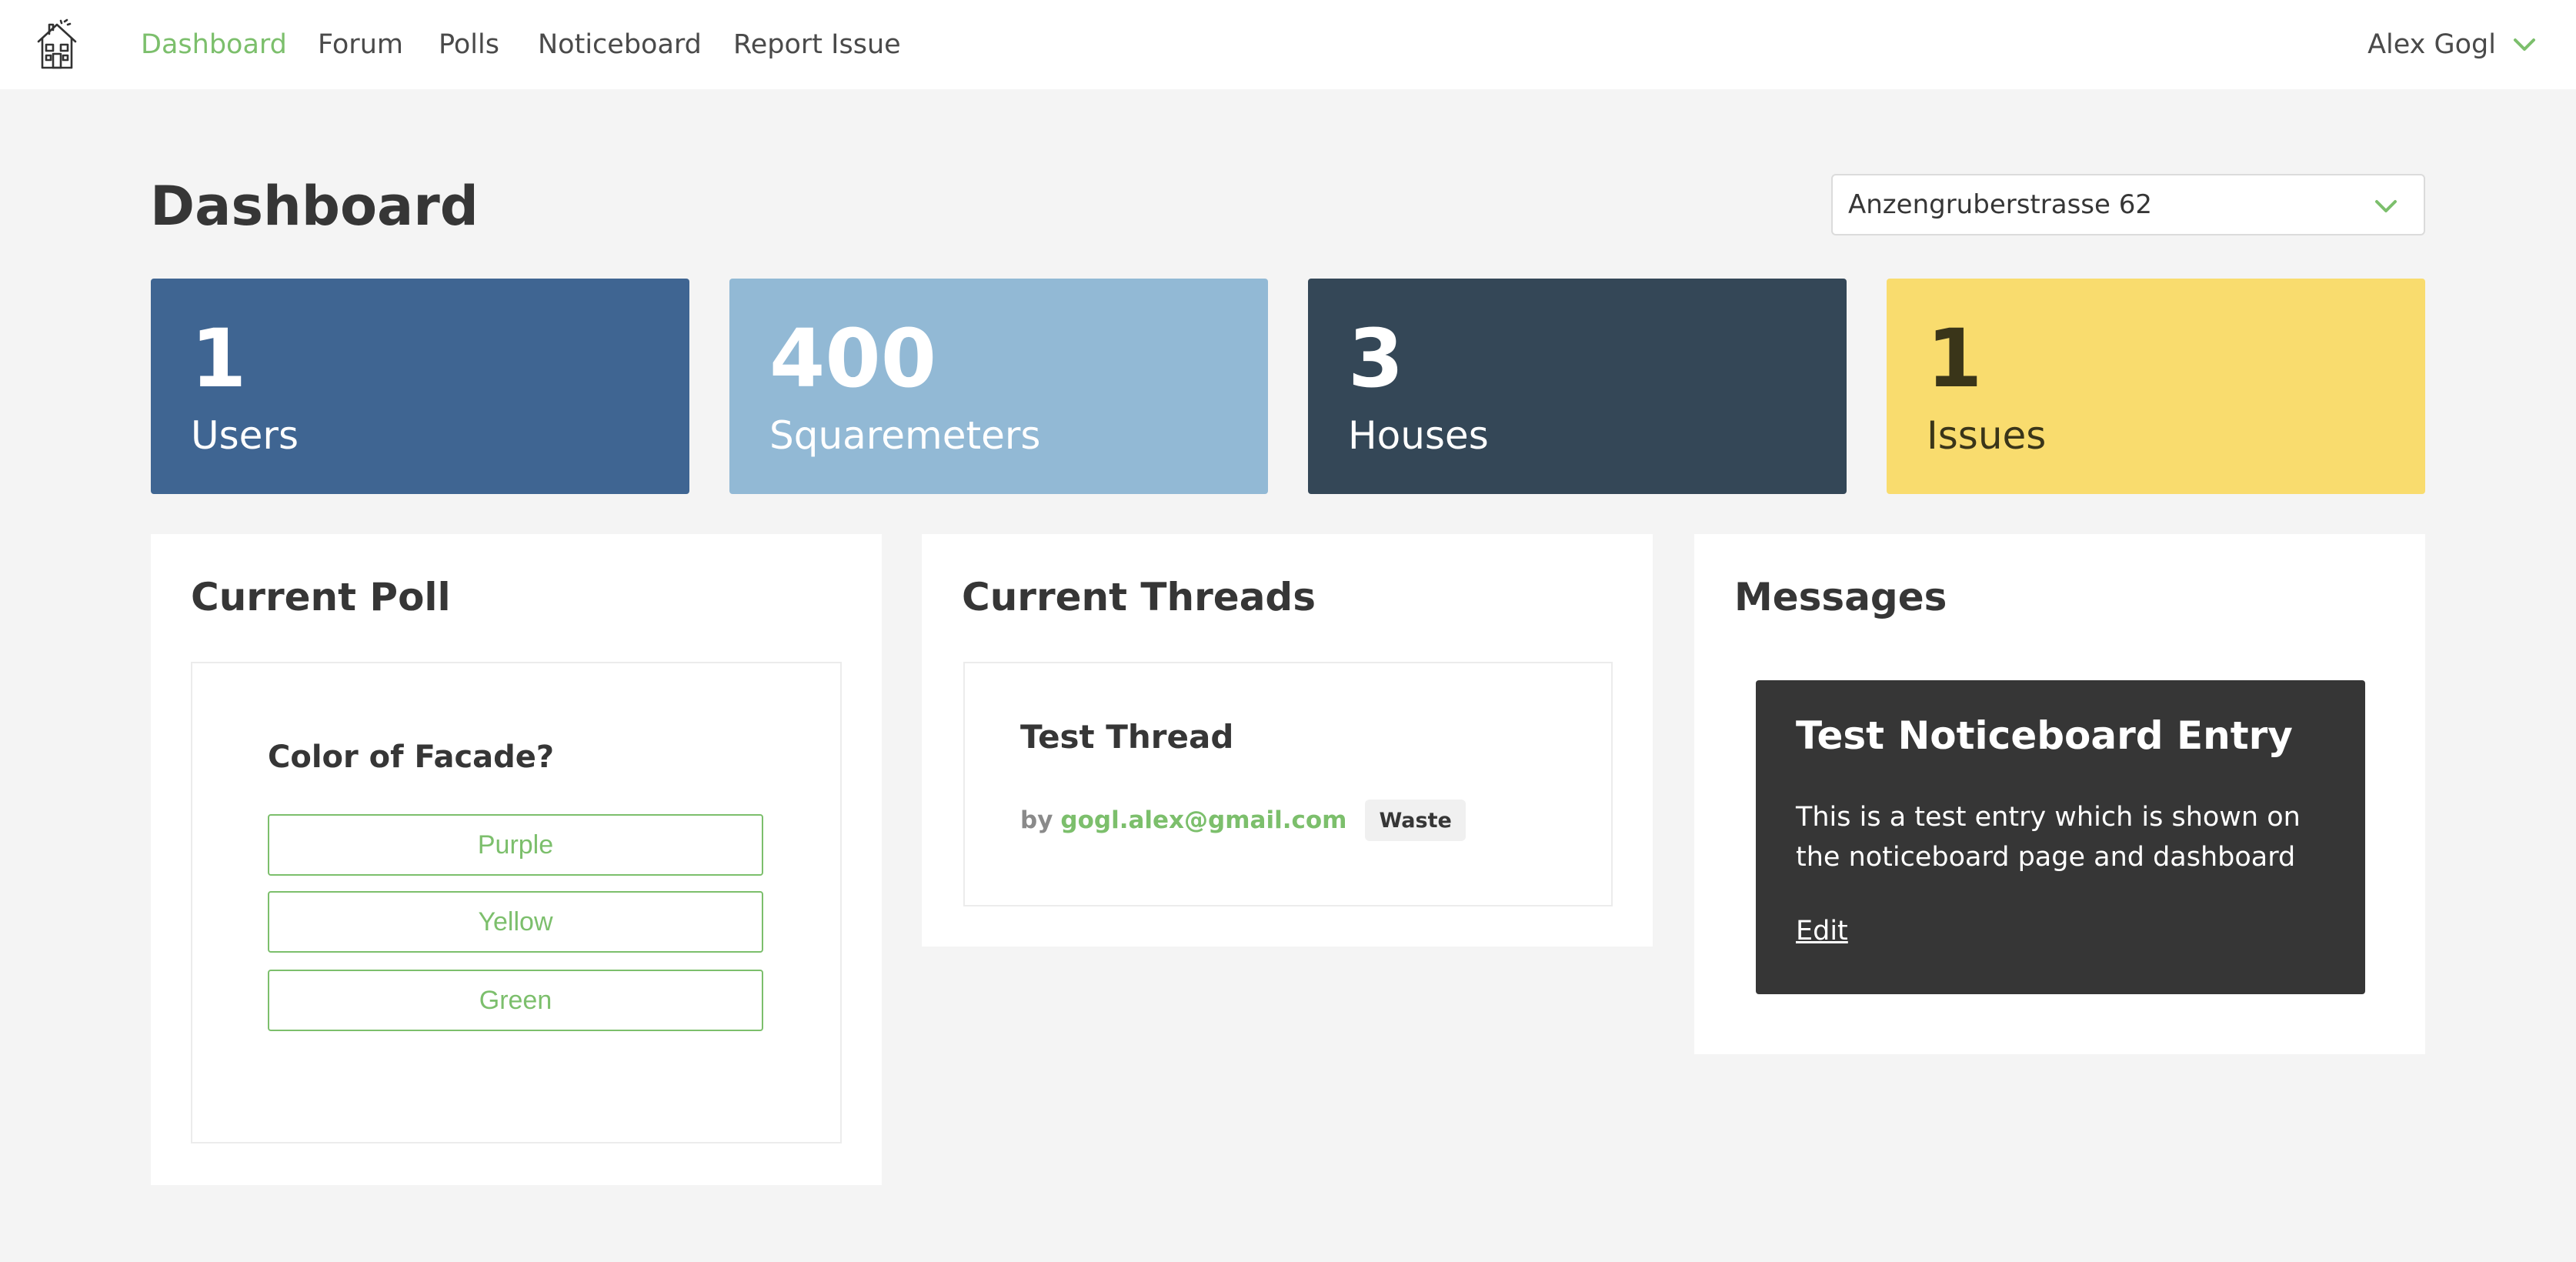 This screenshot has height=1262, width=2576. What do you see at coordinates (411, 757) in the screenshot?
I see `poll-question: Color of Facade?` at bounding box center [411, 757].